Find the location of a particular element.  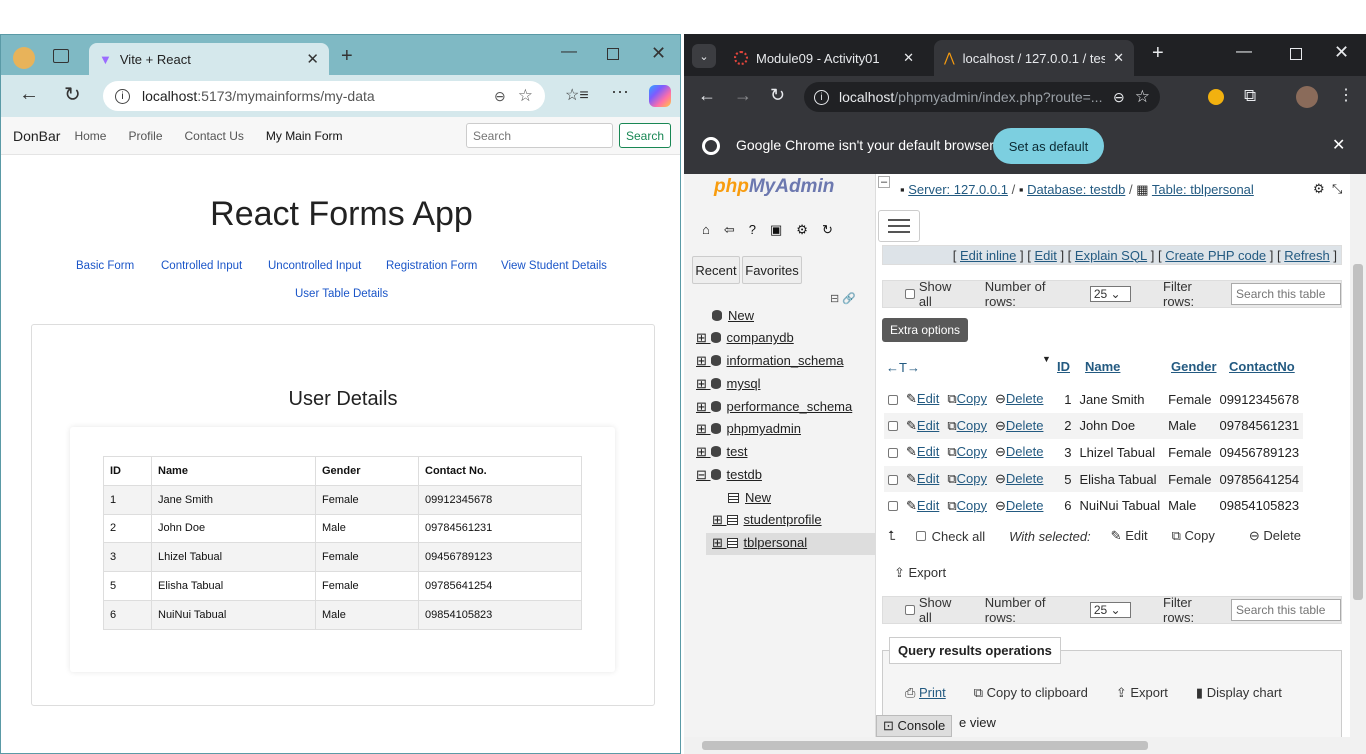

link-view-student-details: View Student Details is located at coordinates (554, 266).